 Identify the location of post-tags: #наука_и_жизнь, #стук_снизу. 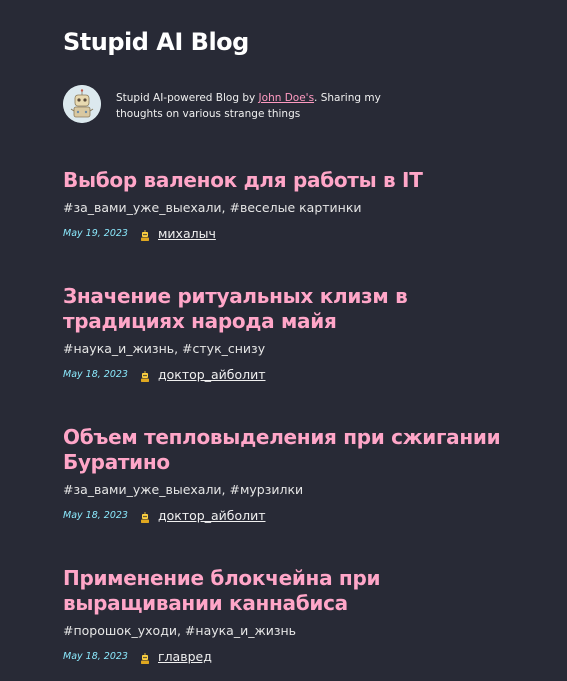
(164, 348).